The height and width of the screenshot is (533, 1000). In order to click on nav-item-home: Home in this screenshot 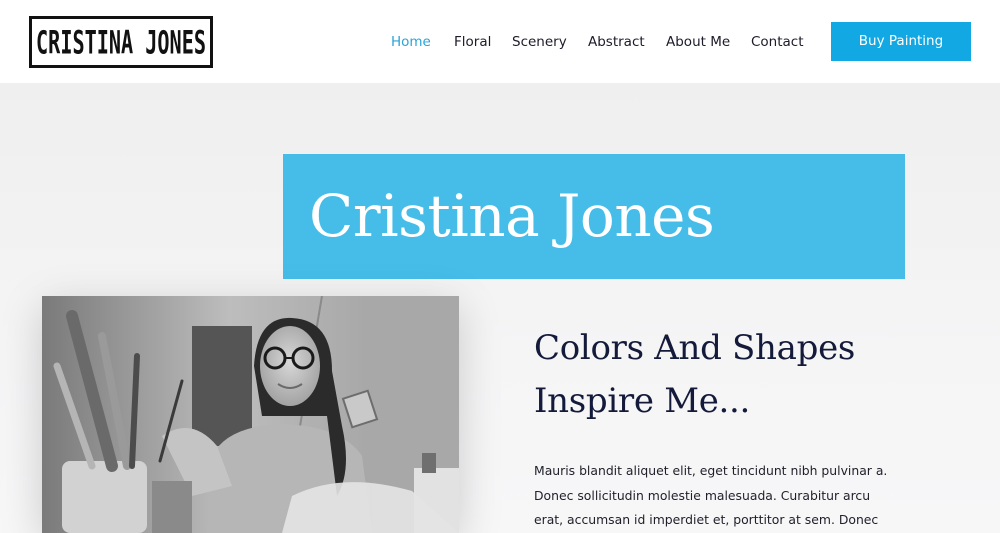, I will do `click(411, 42)`.